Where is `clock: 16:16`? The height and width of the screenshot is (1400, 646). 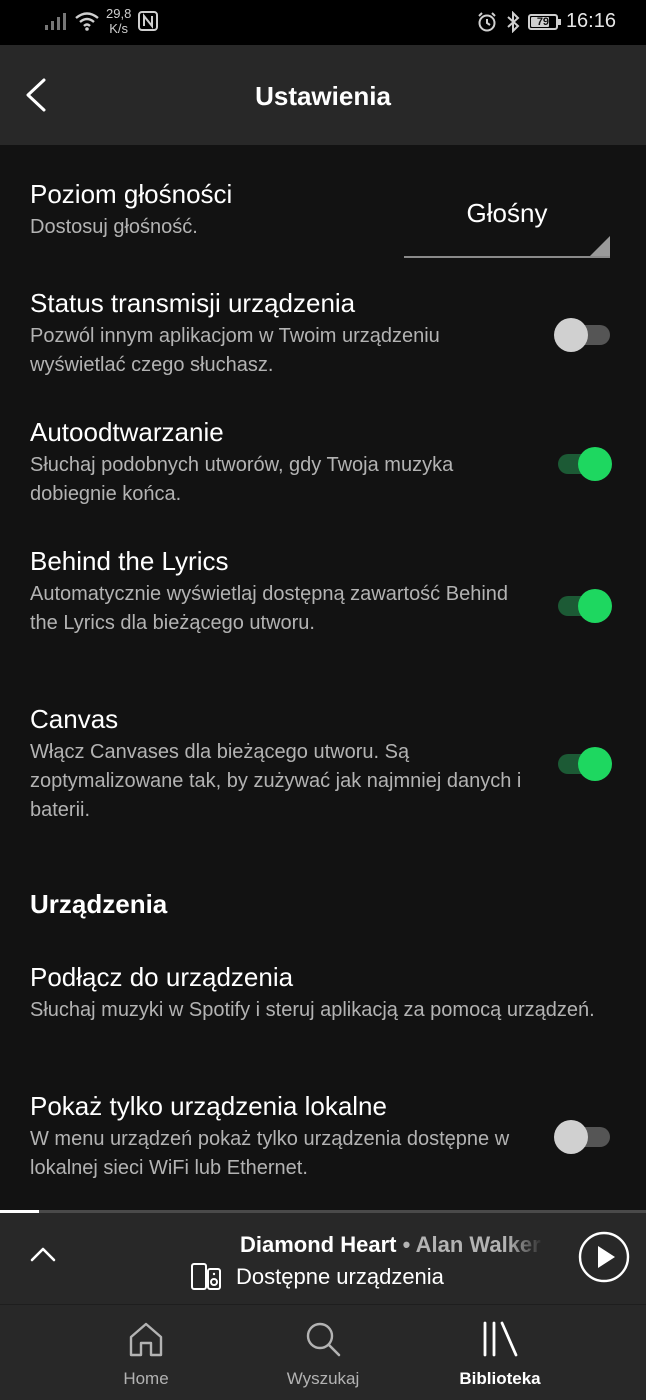 clock: 16:16 is located at coordinates (590, 21).